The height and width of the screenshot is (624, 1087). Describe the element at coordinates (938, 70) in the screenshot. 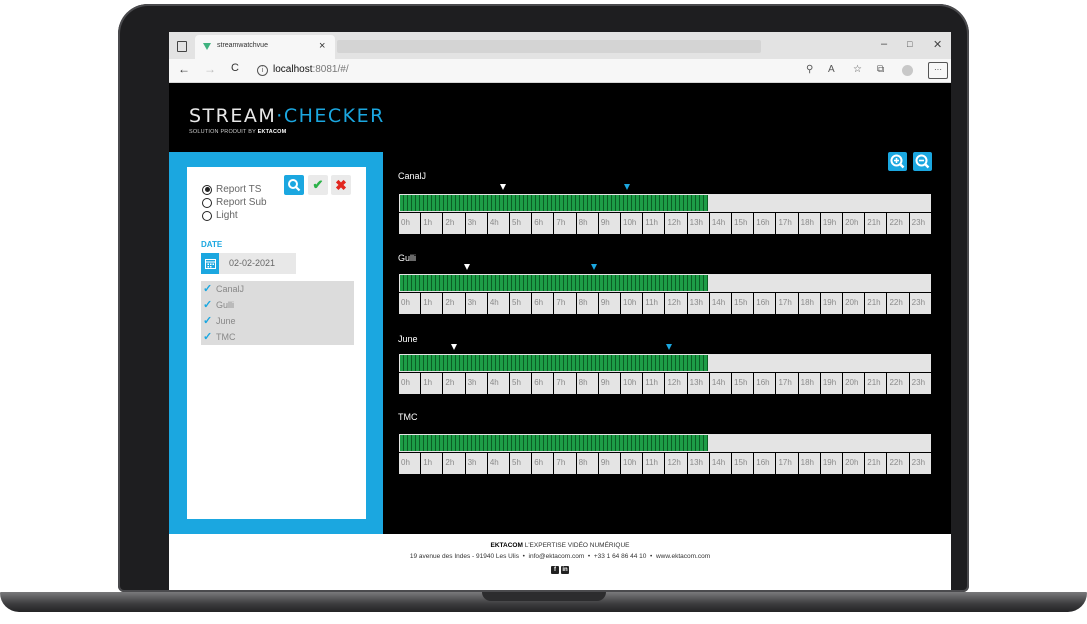

I see `more-icon: ···` at that location.